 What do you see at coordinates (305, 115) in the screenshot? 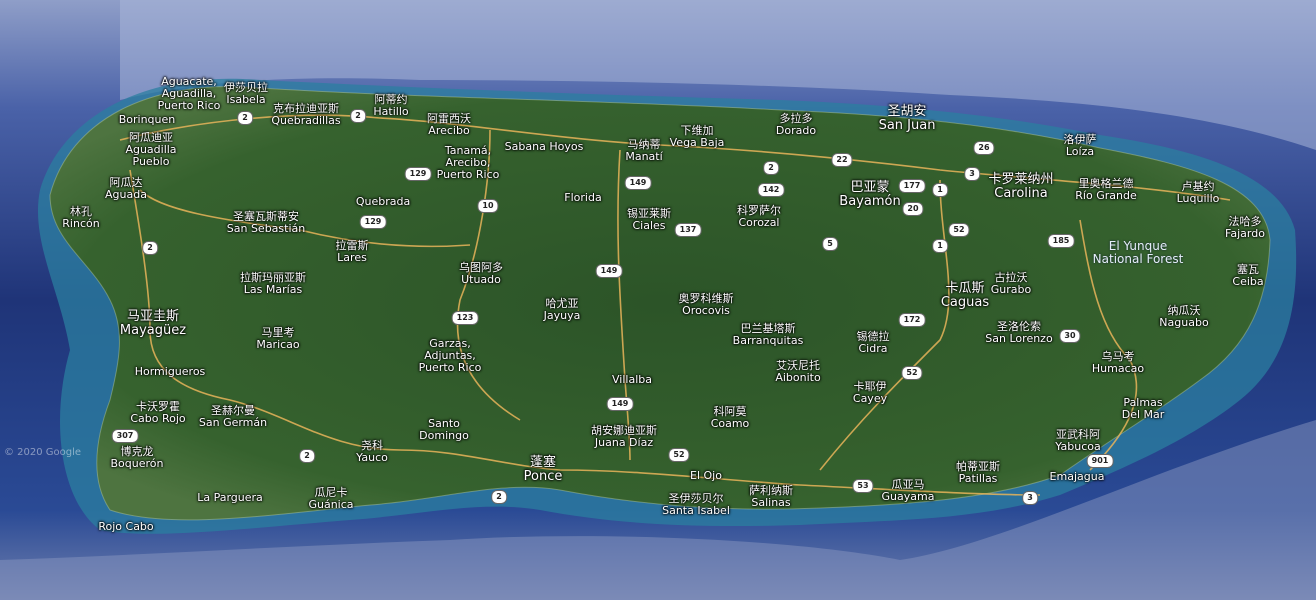
I see `place-label-quebradillas: 克布拉迪亚斯 Quebradillas` at bounding box center [305, 115].